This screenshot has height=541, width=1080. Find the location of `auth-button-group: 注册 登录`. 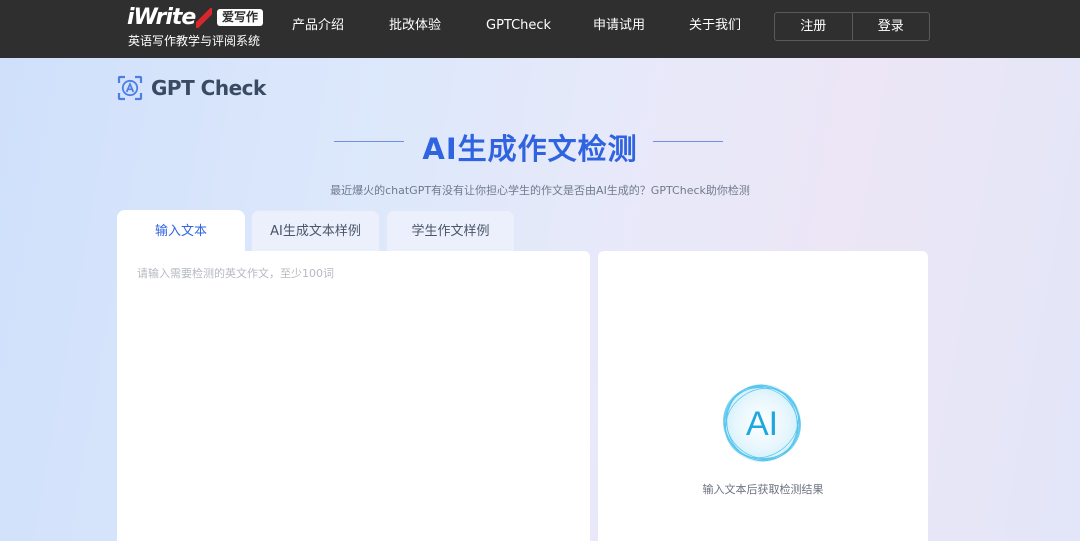

auth-button-group: 注册 登录 is located at coordinates (852, 26).